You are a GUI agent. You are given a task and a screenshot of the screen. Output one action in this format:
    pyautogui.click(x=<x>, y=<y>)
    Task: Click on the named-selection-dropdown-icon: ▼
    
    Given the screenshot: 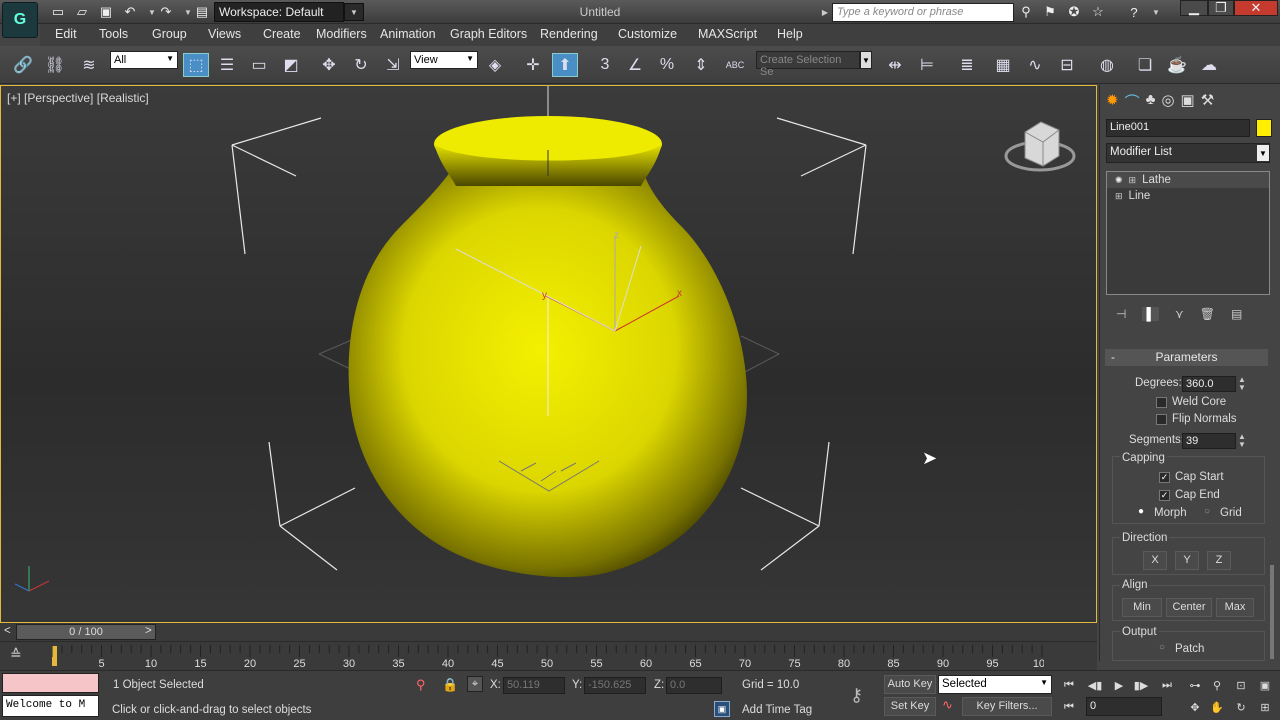 What is the action you would take?
    pyautogui.click(x=866, y=60)
    